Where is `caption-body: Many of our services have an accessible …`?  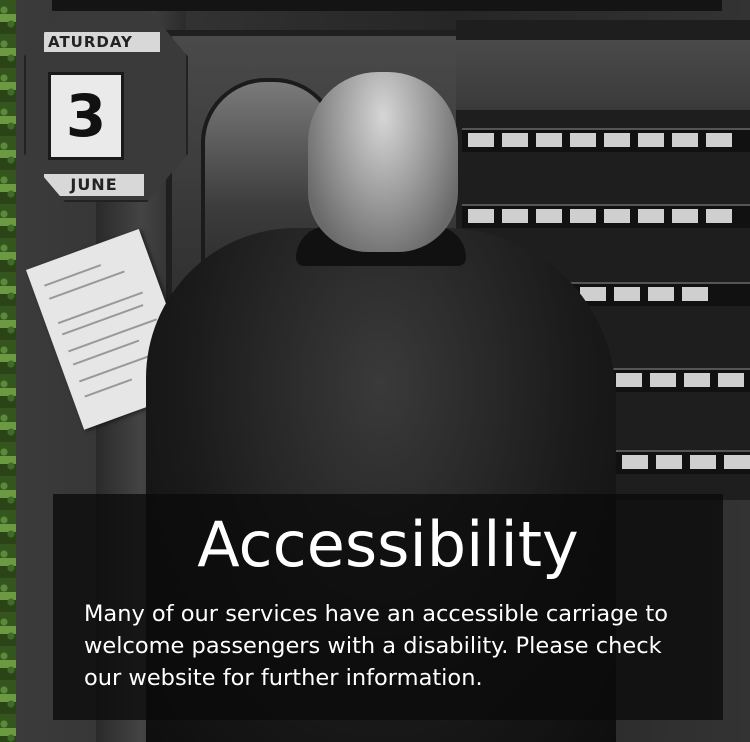 caption-body: Many of our services have an accessible … is located at coordinates (376, 646).